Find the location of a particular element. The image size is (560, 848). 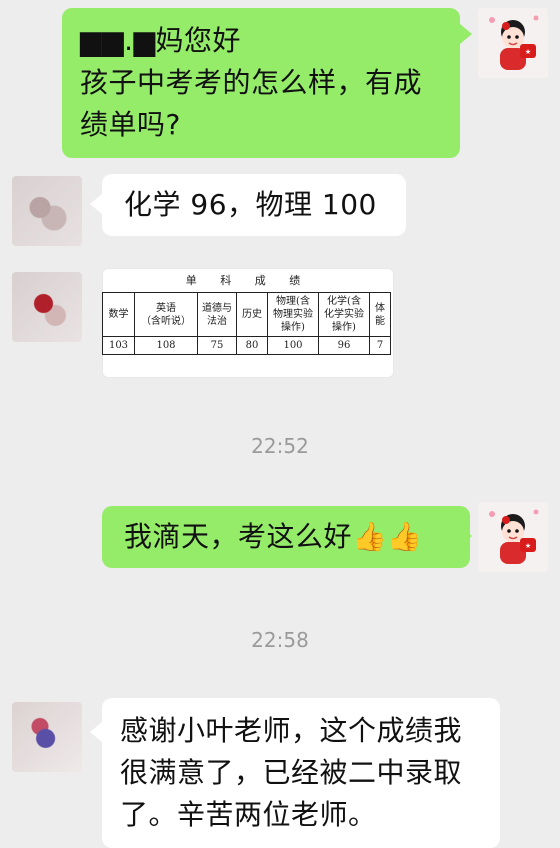

score-value: 80 is located at coordinates (252, 345).